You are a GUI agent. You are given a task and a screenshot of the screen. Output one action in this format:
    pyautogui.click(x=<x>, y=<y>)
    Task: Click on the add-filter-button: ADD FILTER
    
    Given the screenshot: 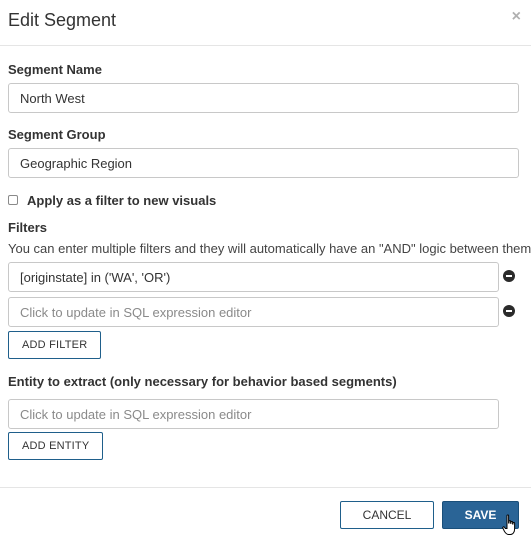 What is the action you would take?
    pyautogui.click(x=55, y=345)
    